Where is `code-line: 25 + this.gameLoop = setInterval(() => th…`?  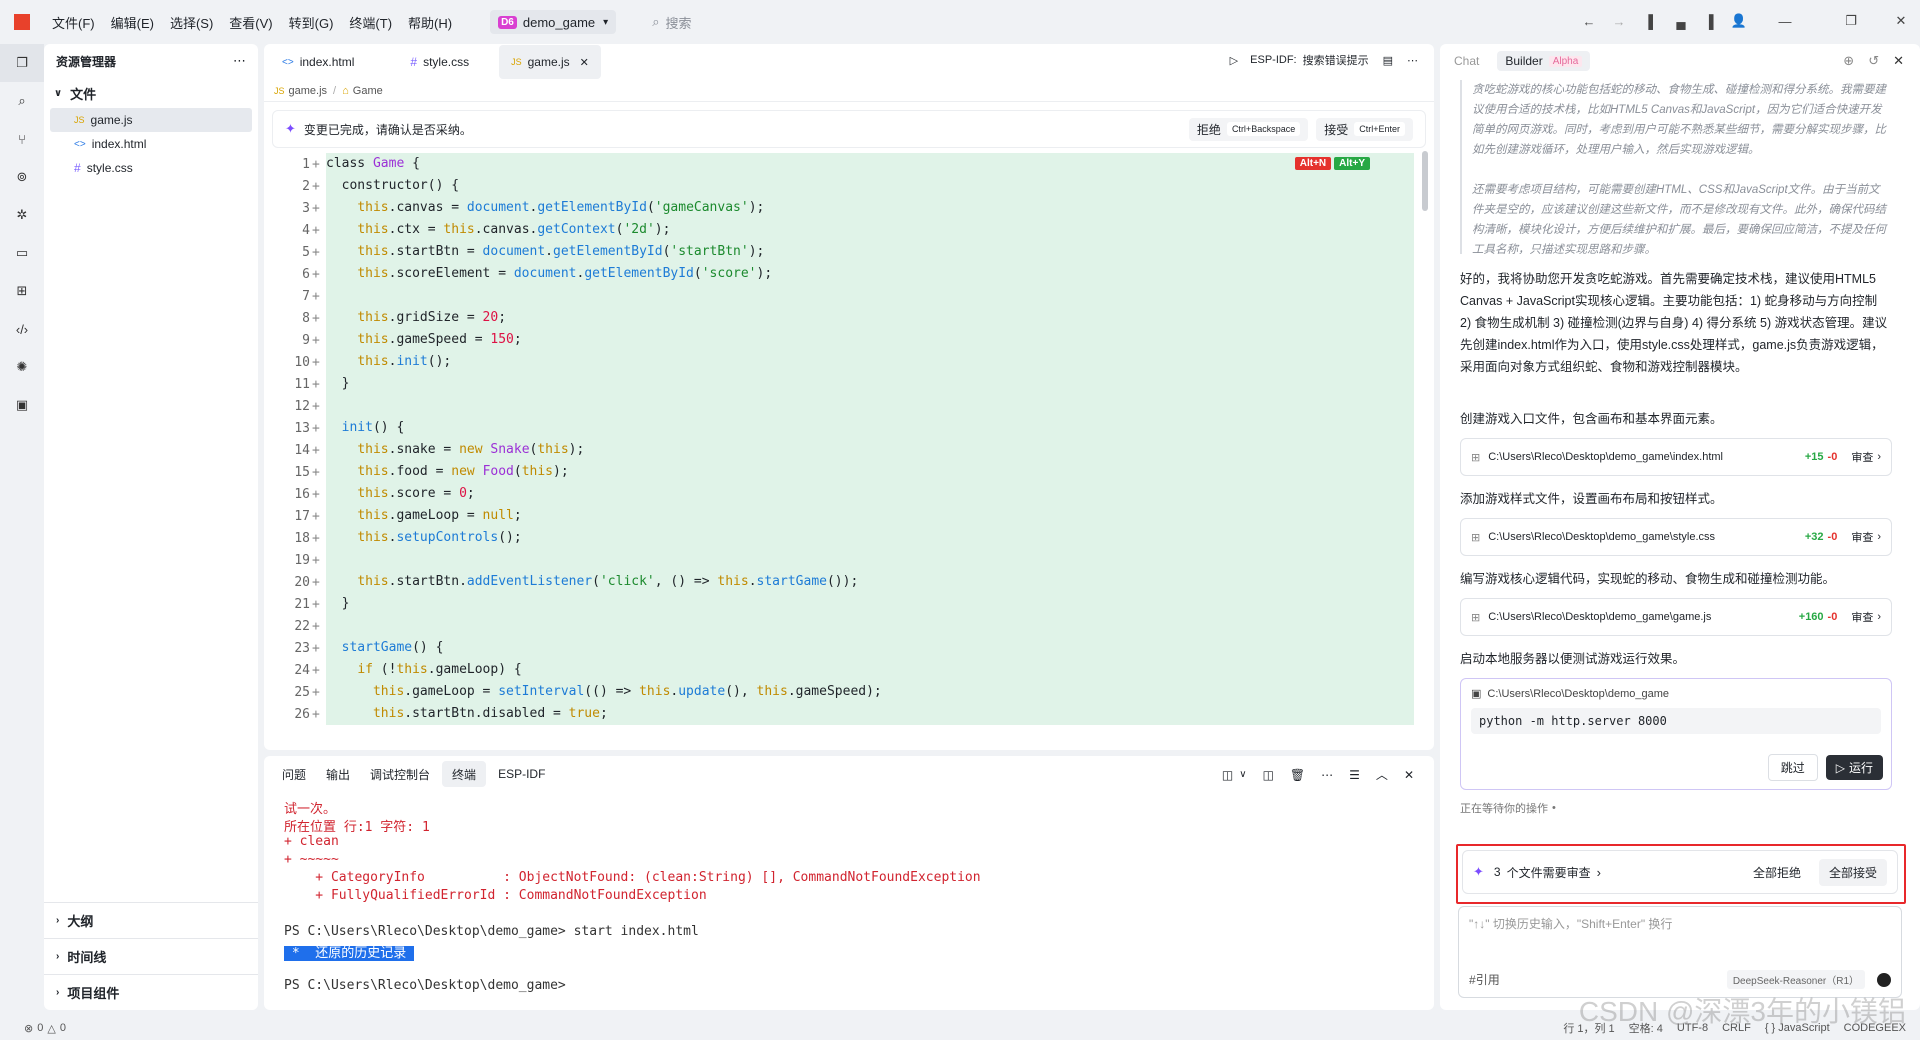
code-line: 25 + this.gameLoop = setInterval(() => th… is located at coordinates (849, 692).